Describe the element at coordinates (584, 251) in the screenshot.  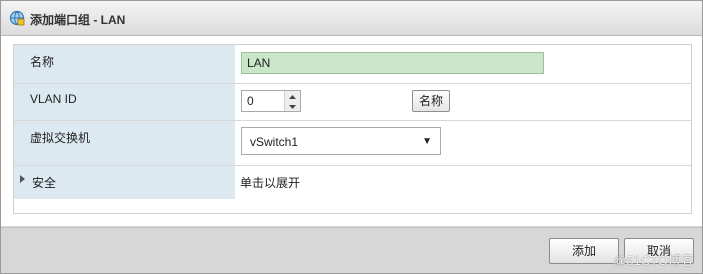
I see `add-button: 添加` at that location.